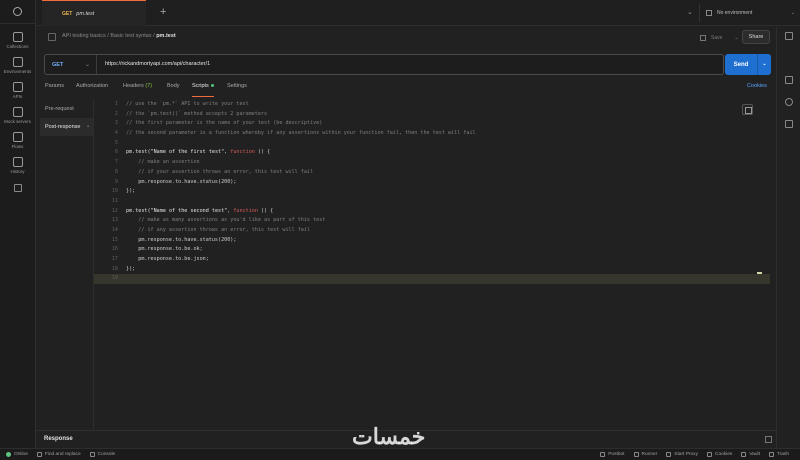  I want to click on code-token: function, so click(245, 210).